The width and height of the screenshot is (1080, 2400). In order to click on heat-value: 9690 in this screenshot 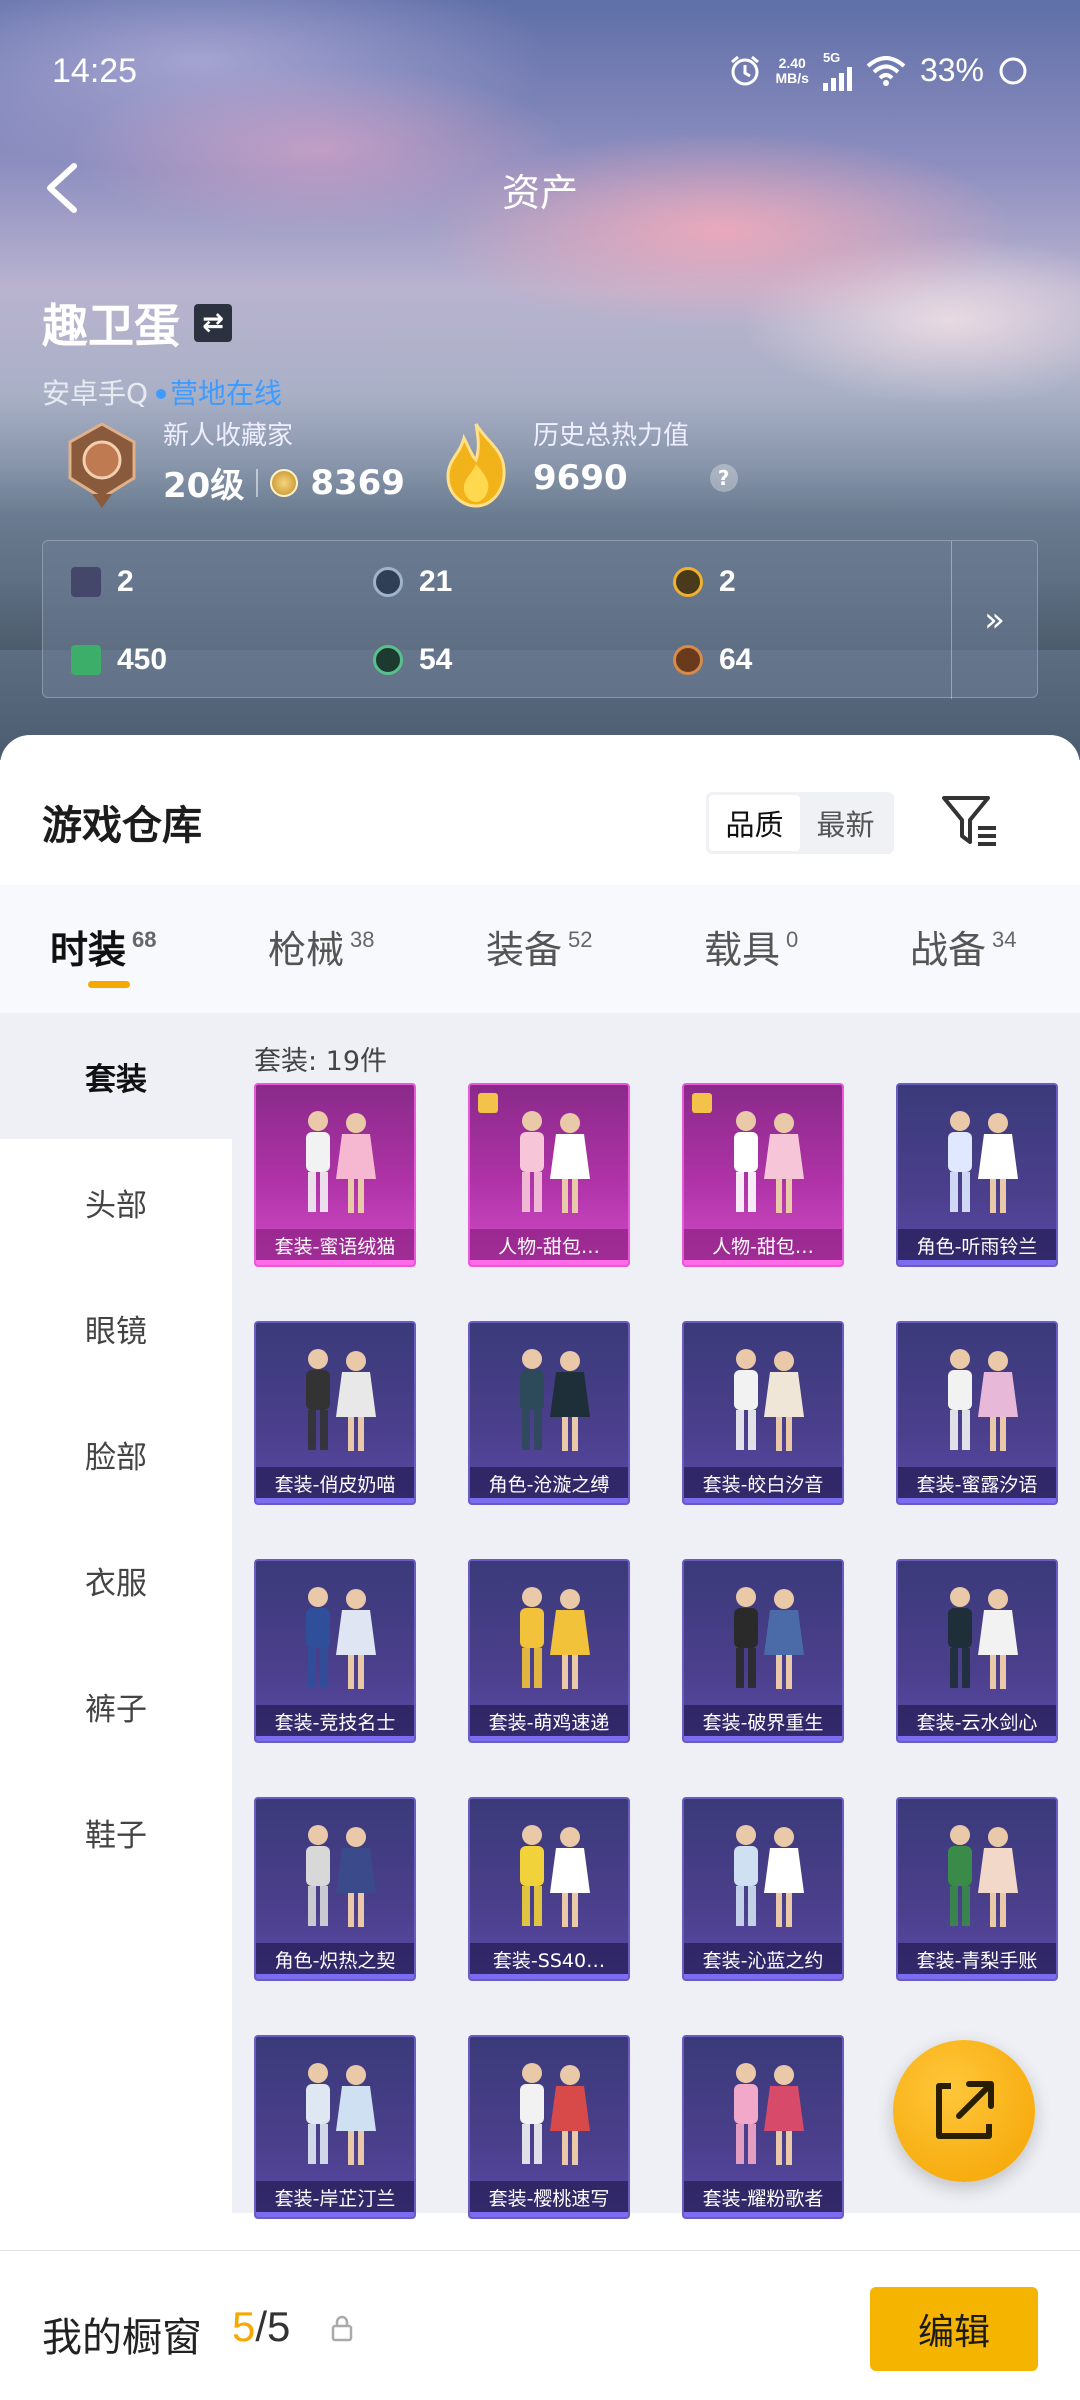, I will do `click(580, 478)`.